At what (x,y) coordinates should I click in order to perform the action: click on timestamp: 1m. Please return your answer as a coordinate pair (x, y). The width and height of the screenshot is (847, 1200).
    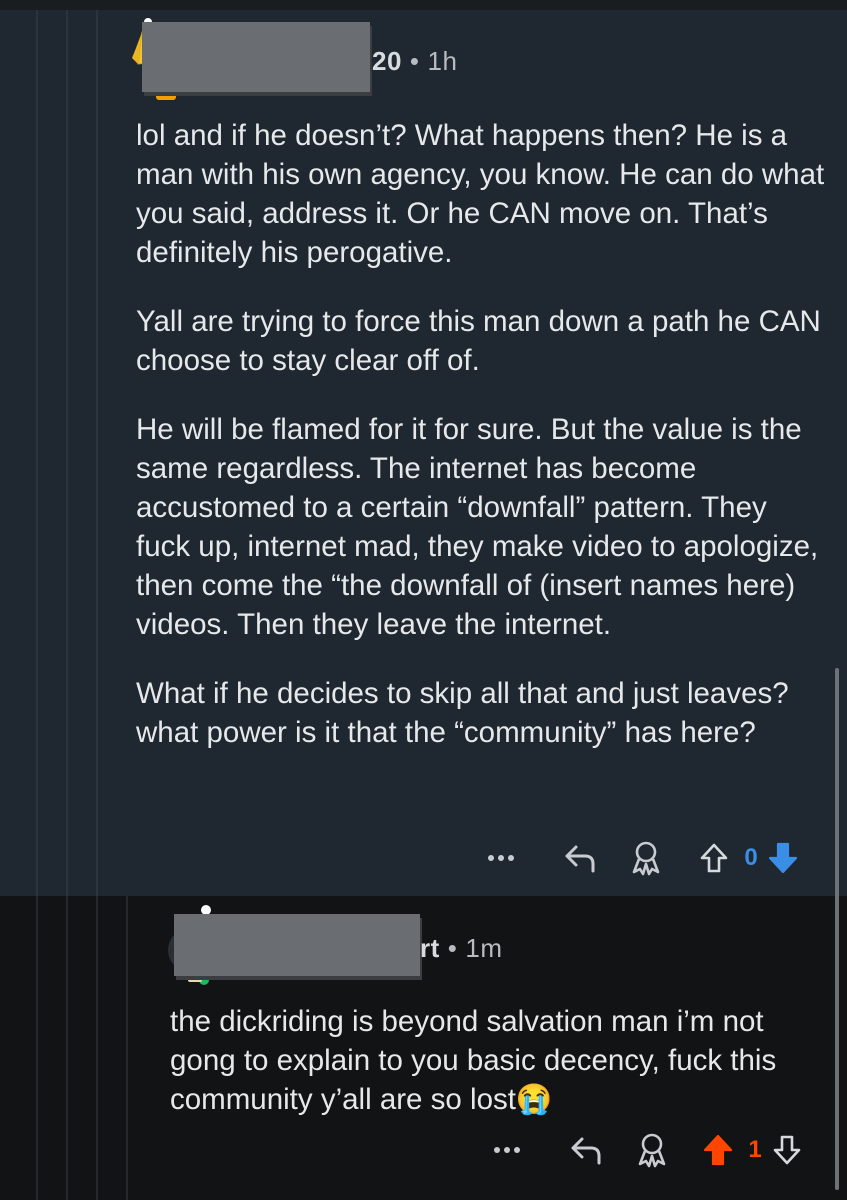
    Looking at the image, I should click on (484, 948).